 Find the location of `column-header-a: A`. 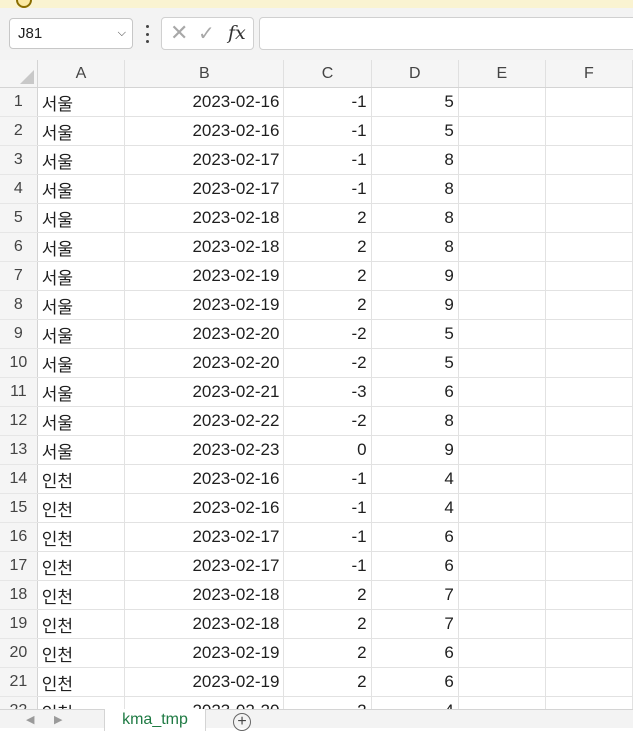

column-header-a: A is located at coordinates (81, 74).